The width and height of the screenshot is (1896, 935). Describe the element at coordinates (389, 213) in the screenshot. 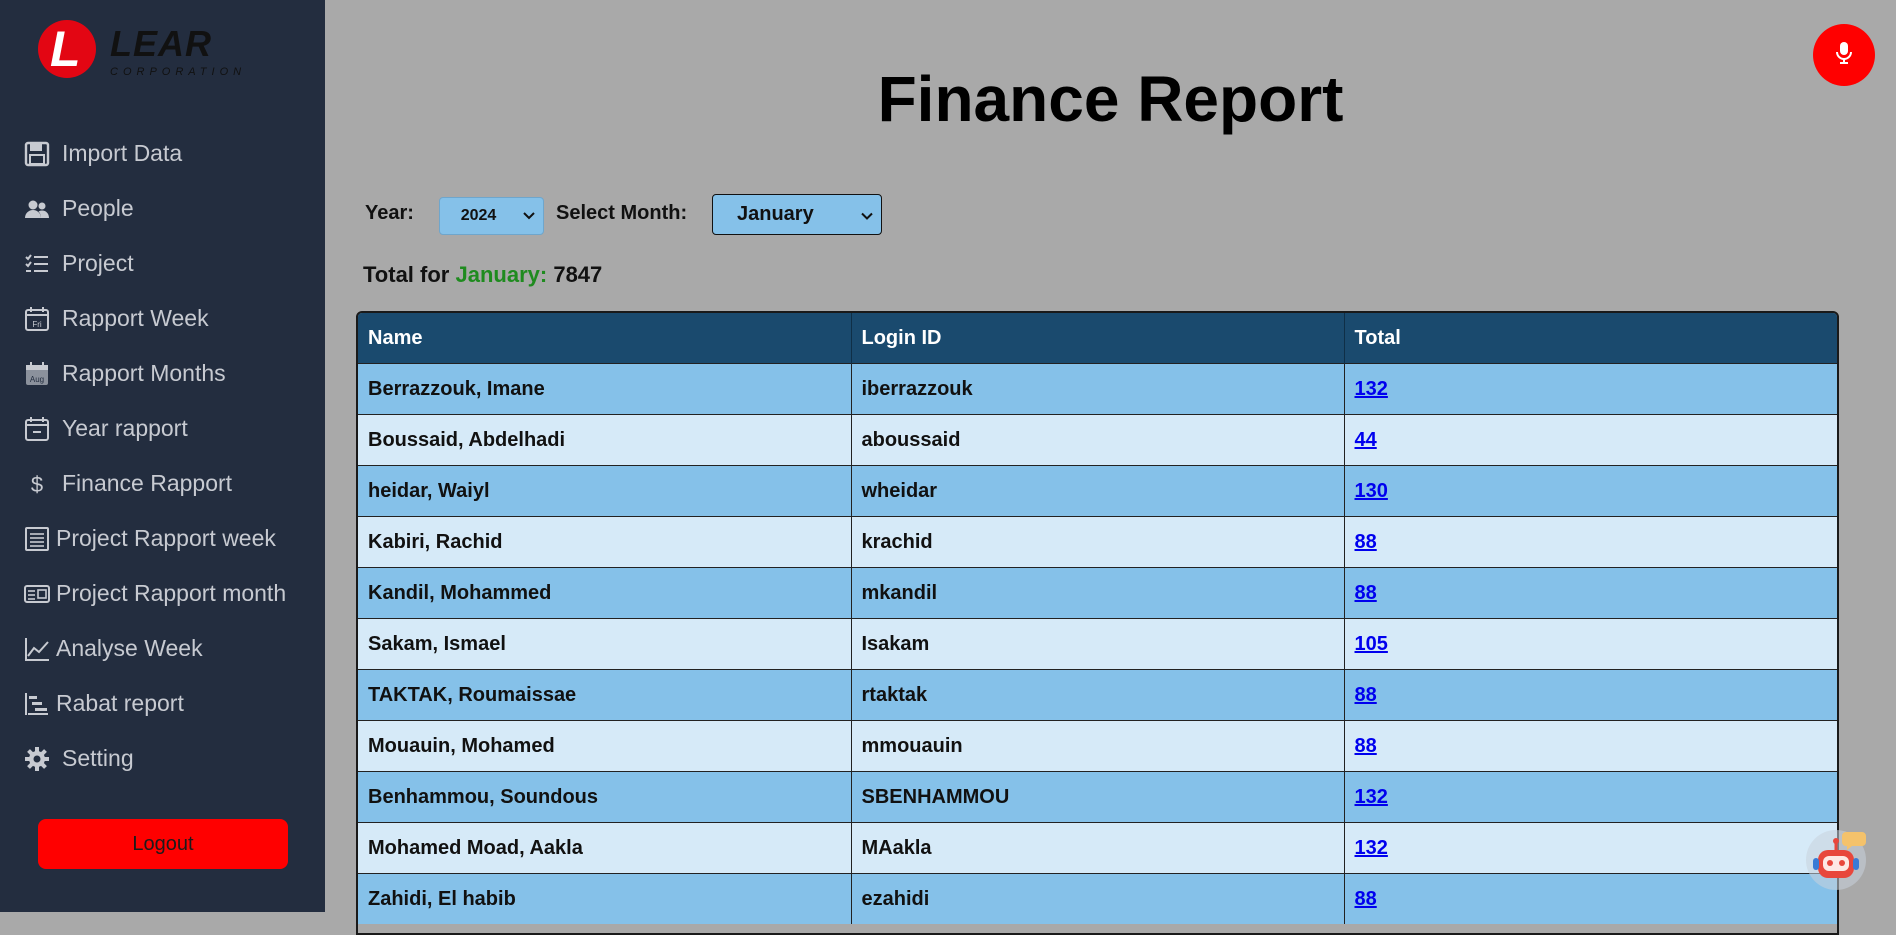

I see `year-label: Year:` at that location.